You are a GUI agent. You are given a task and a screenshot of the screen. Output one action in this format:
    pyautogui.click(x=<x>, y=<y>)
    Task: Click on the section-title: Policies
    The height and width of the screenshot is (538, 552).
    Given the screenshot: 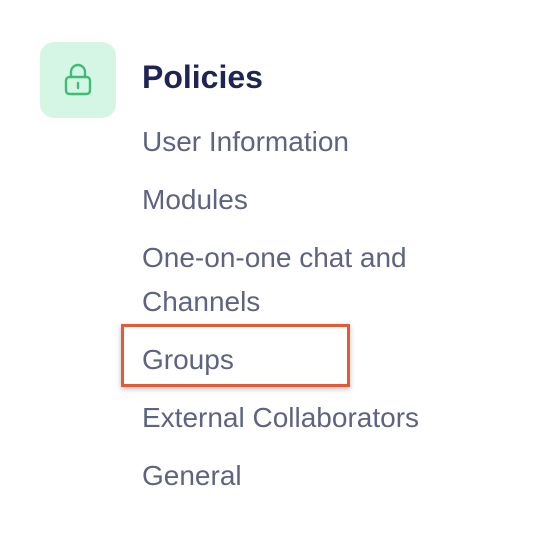 What is the action you would take?
    pyautogui.click(x=202, y=77)
    